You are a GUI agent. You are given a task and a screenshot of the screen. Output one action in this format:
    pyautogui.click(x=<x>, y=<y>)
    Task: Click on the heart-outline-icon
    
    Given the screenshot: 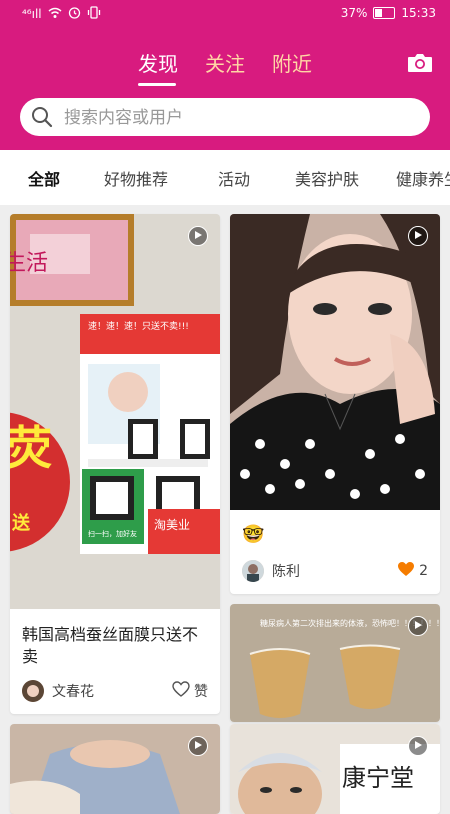 What is the action you would take?
    pyautogui.click(x=181, y=691)
    